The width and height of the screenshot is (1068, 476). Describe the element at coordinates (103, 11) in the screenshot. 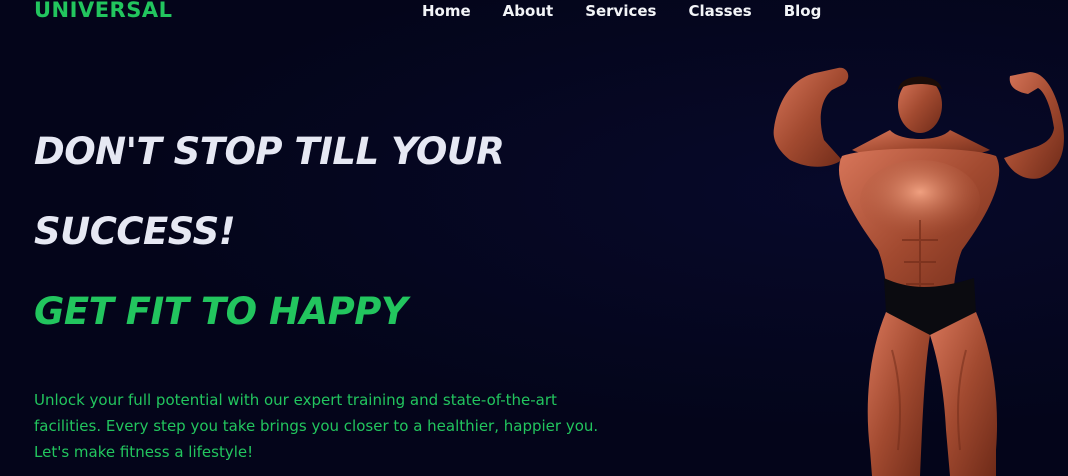

I see `brand-logo: UNIVERSAL` at that location.